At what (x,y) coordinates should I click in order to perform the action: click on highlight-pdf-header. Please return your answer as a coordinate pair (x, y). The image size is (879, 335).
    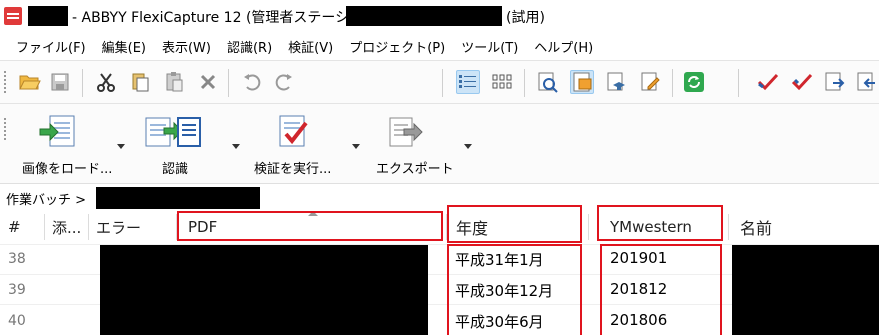
    Looking at the image, I should click on (310, 226).